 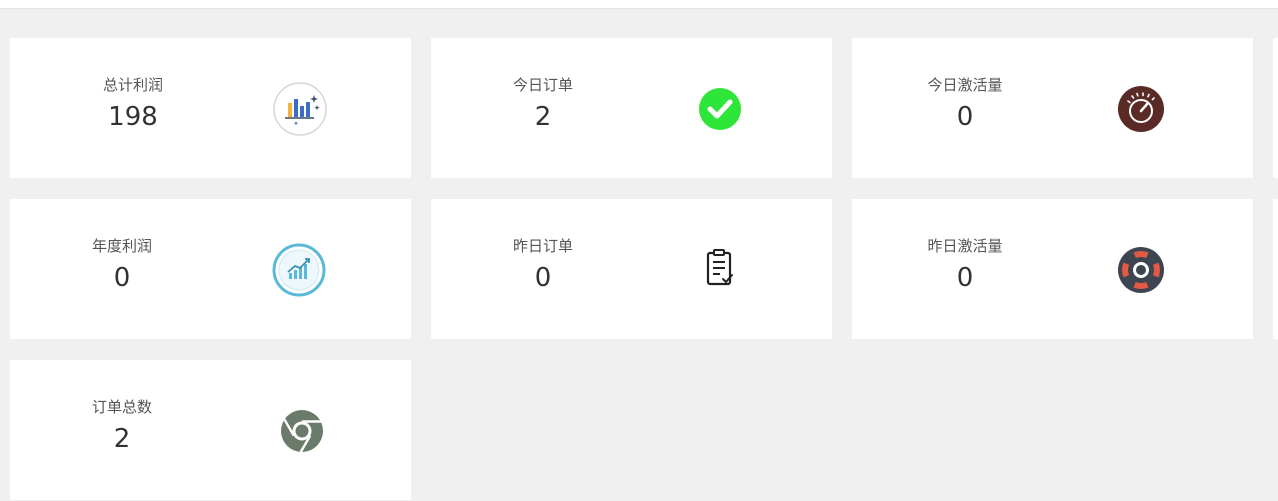 I want to click on stat-label: 昨日订单, so click(x=542, y=246).